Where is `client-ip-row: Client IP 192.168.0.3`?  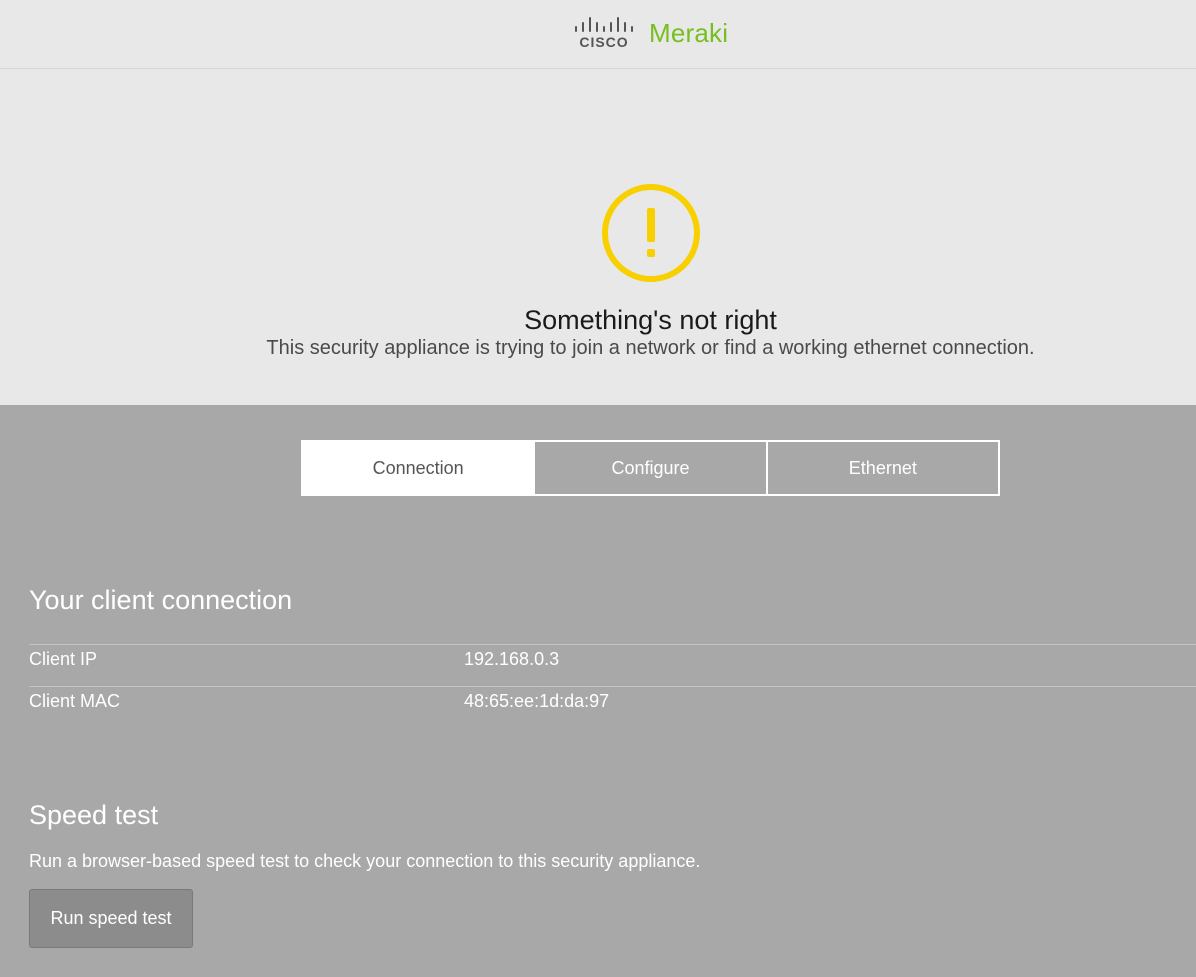
client-ip-row: Client IP 192.168.0.3 is located at coordinates (612, 665).